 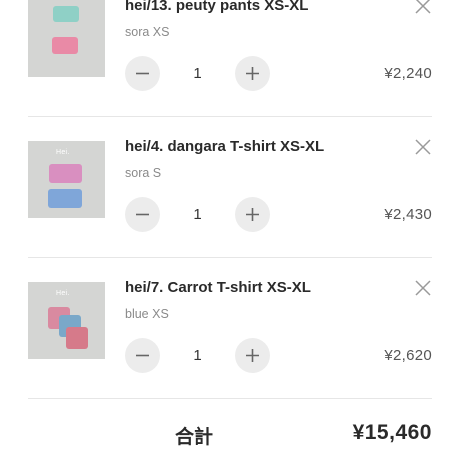 What do you see at coordinates (147, 314) in the screenshot?
I see `product-variant: blue XS` at bounding box center [147, 314].